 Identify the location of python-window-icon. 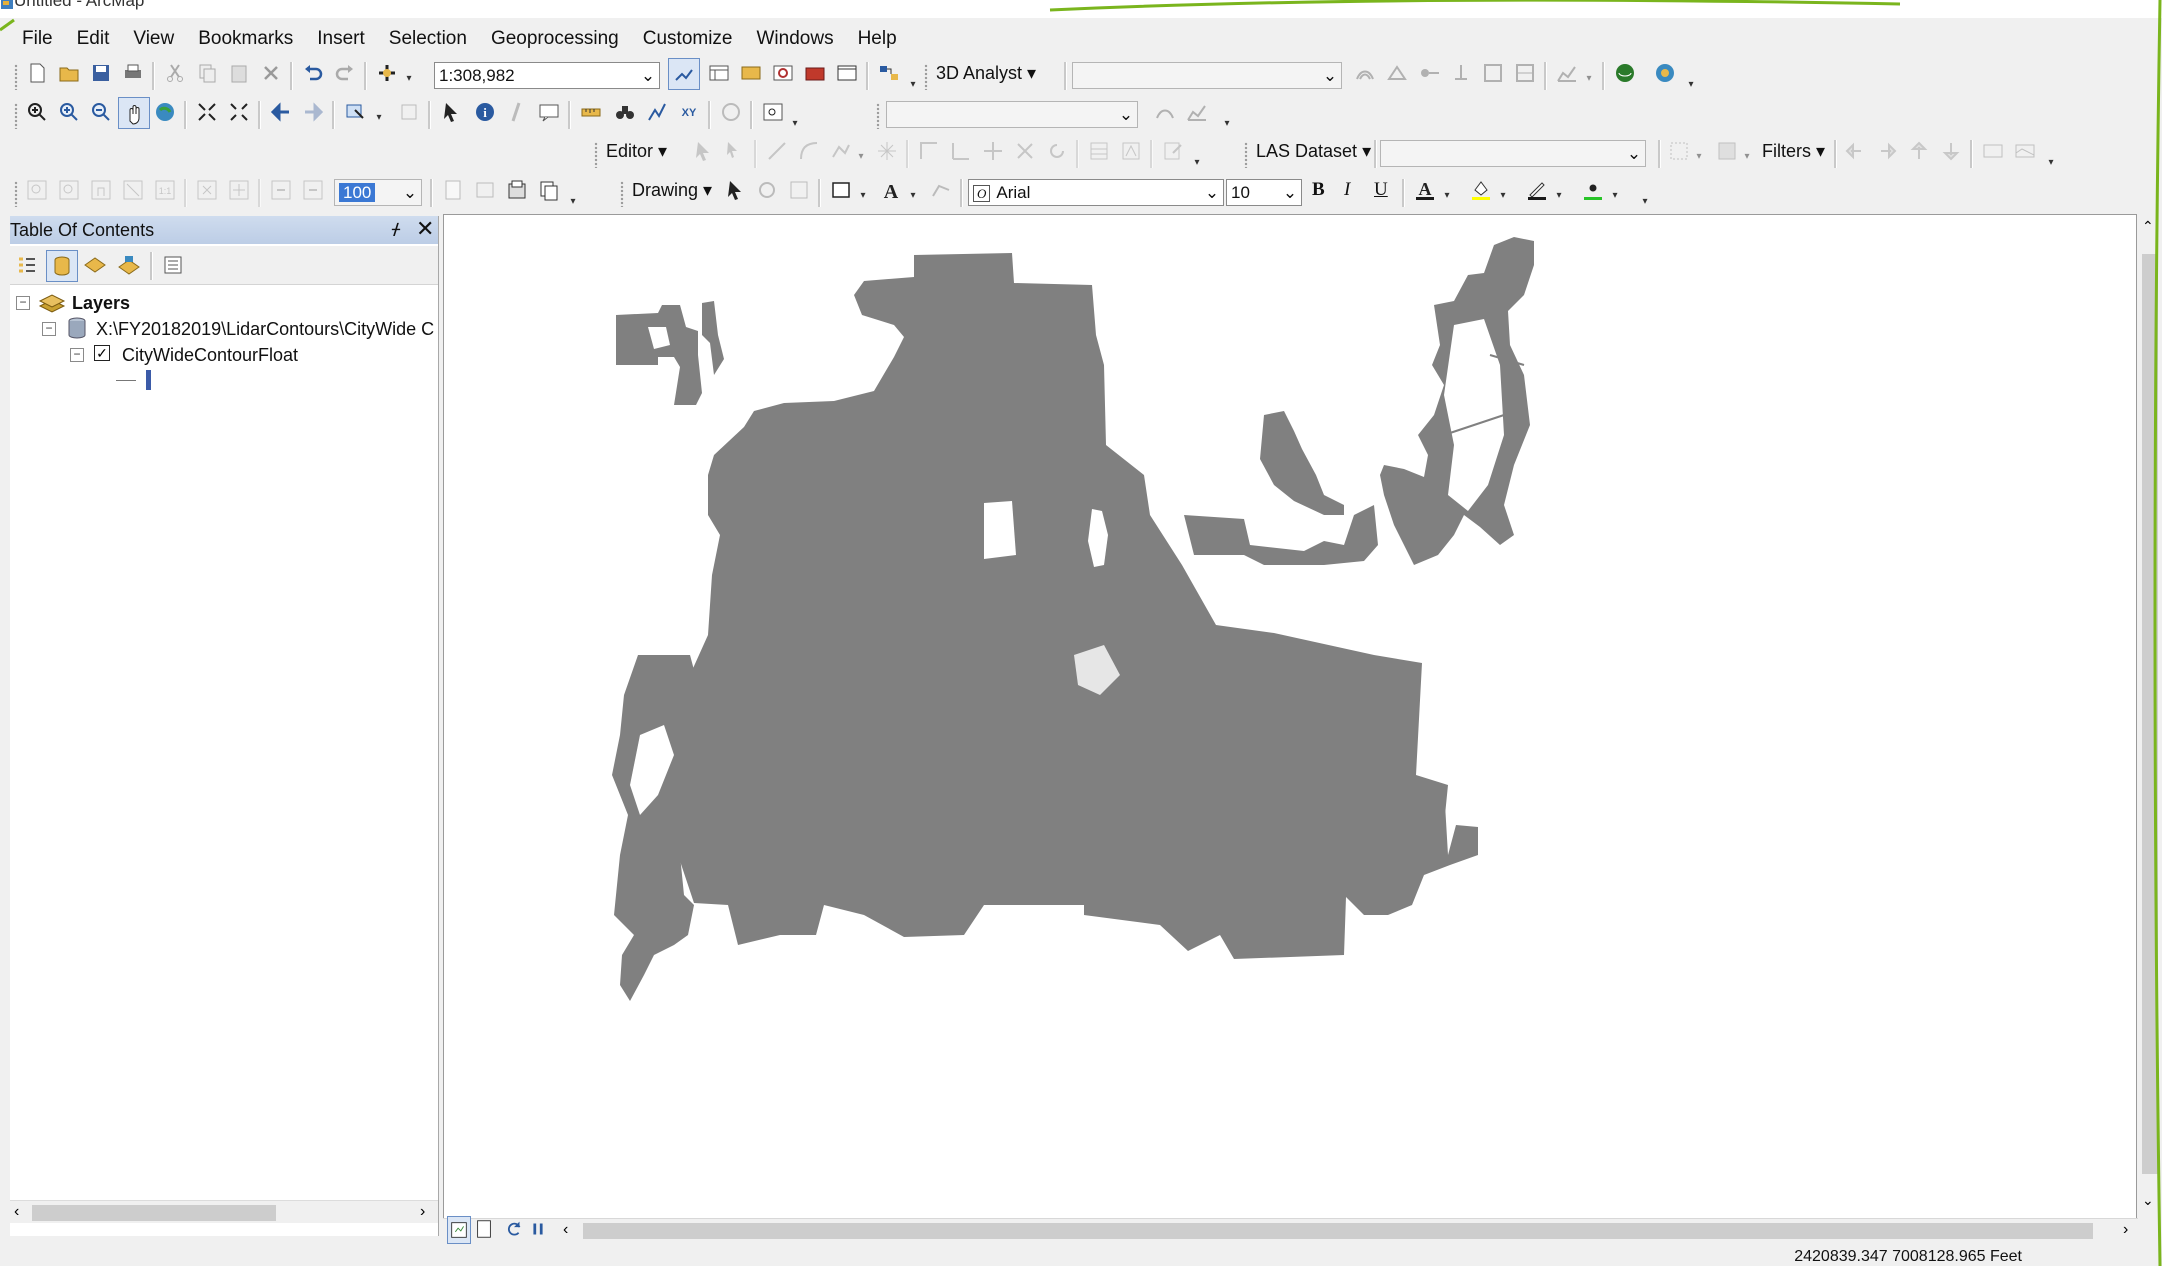
(847, 73).